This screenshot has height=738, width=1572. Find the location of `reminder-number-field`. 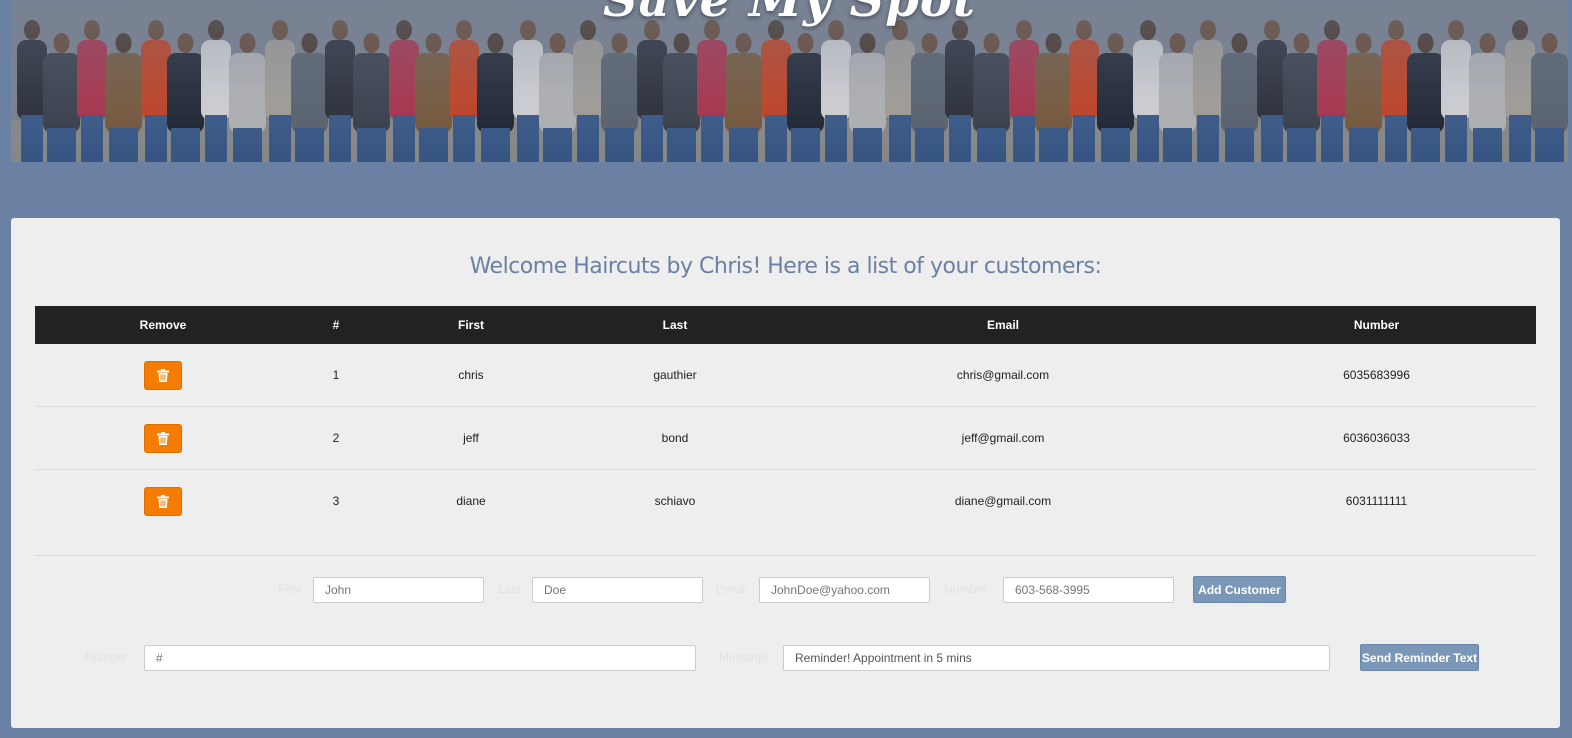

reminder-number-field is located at coordinates (420, 658).